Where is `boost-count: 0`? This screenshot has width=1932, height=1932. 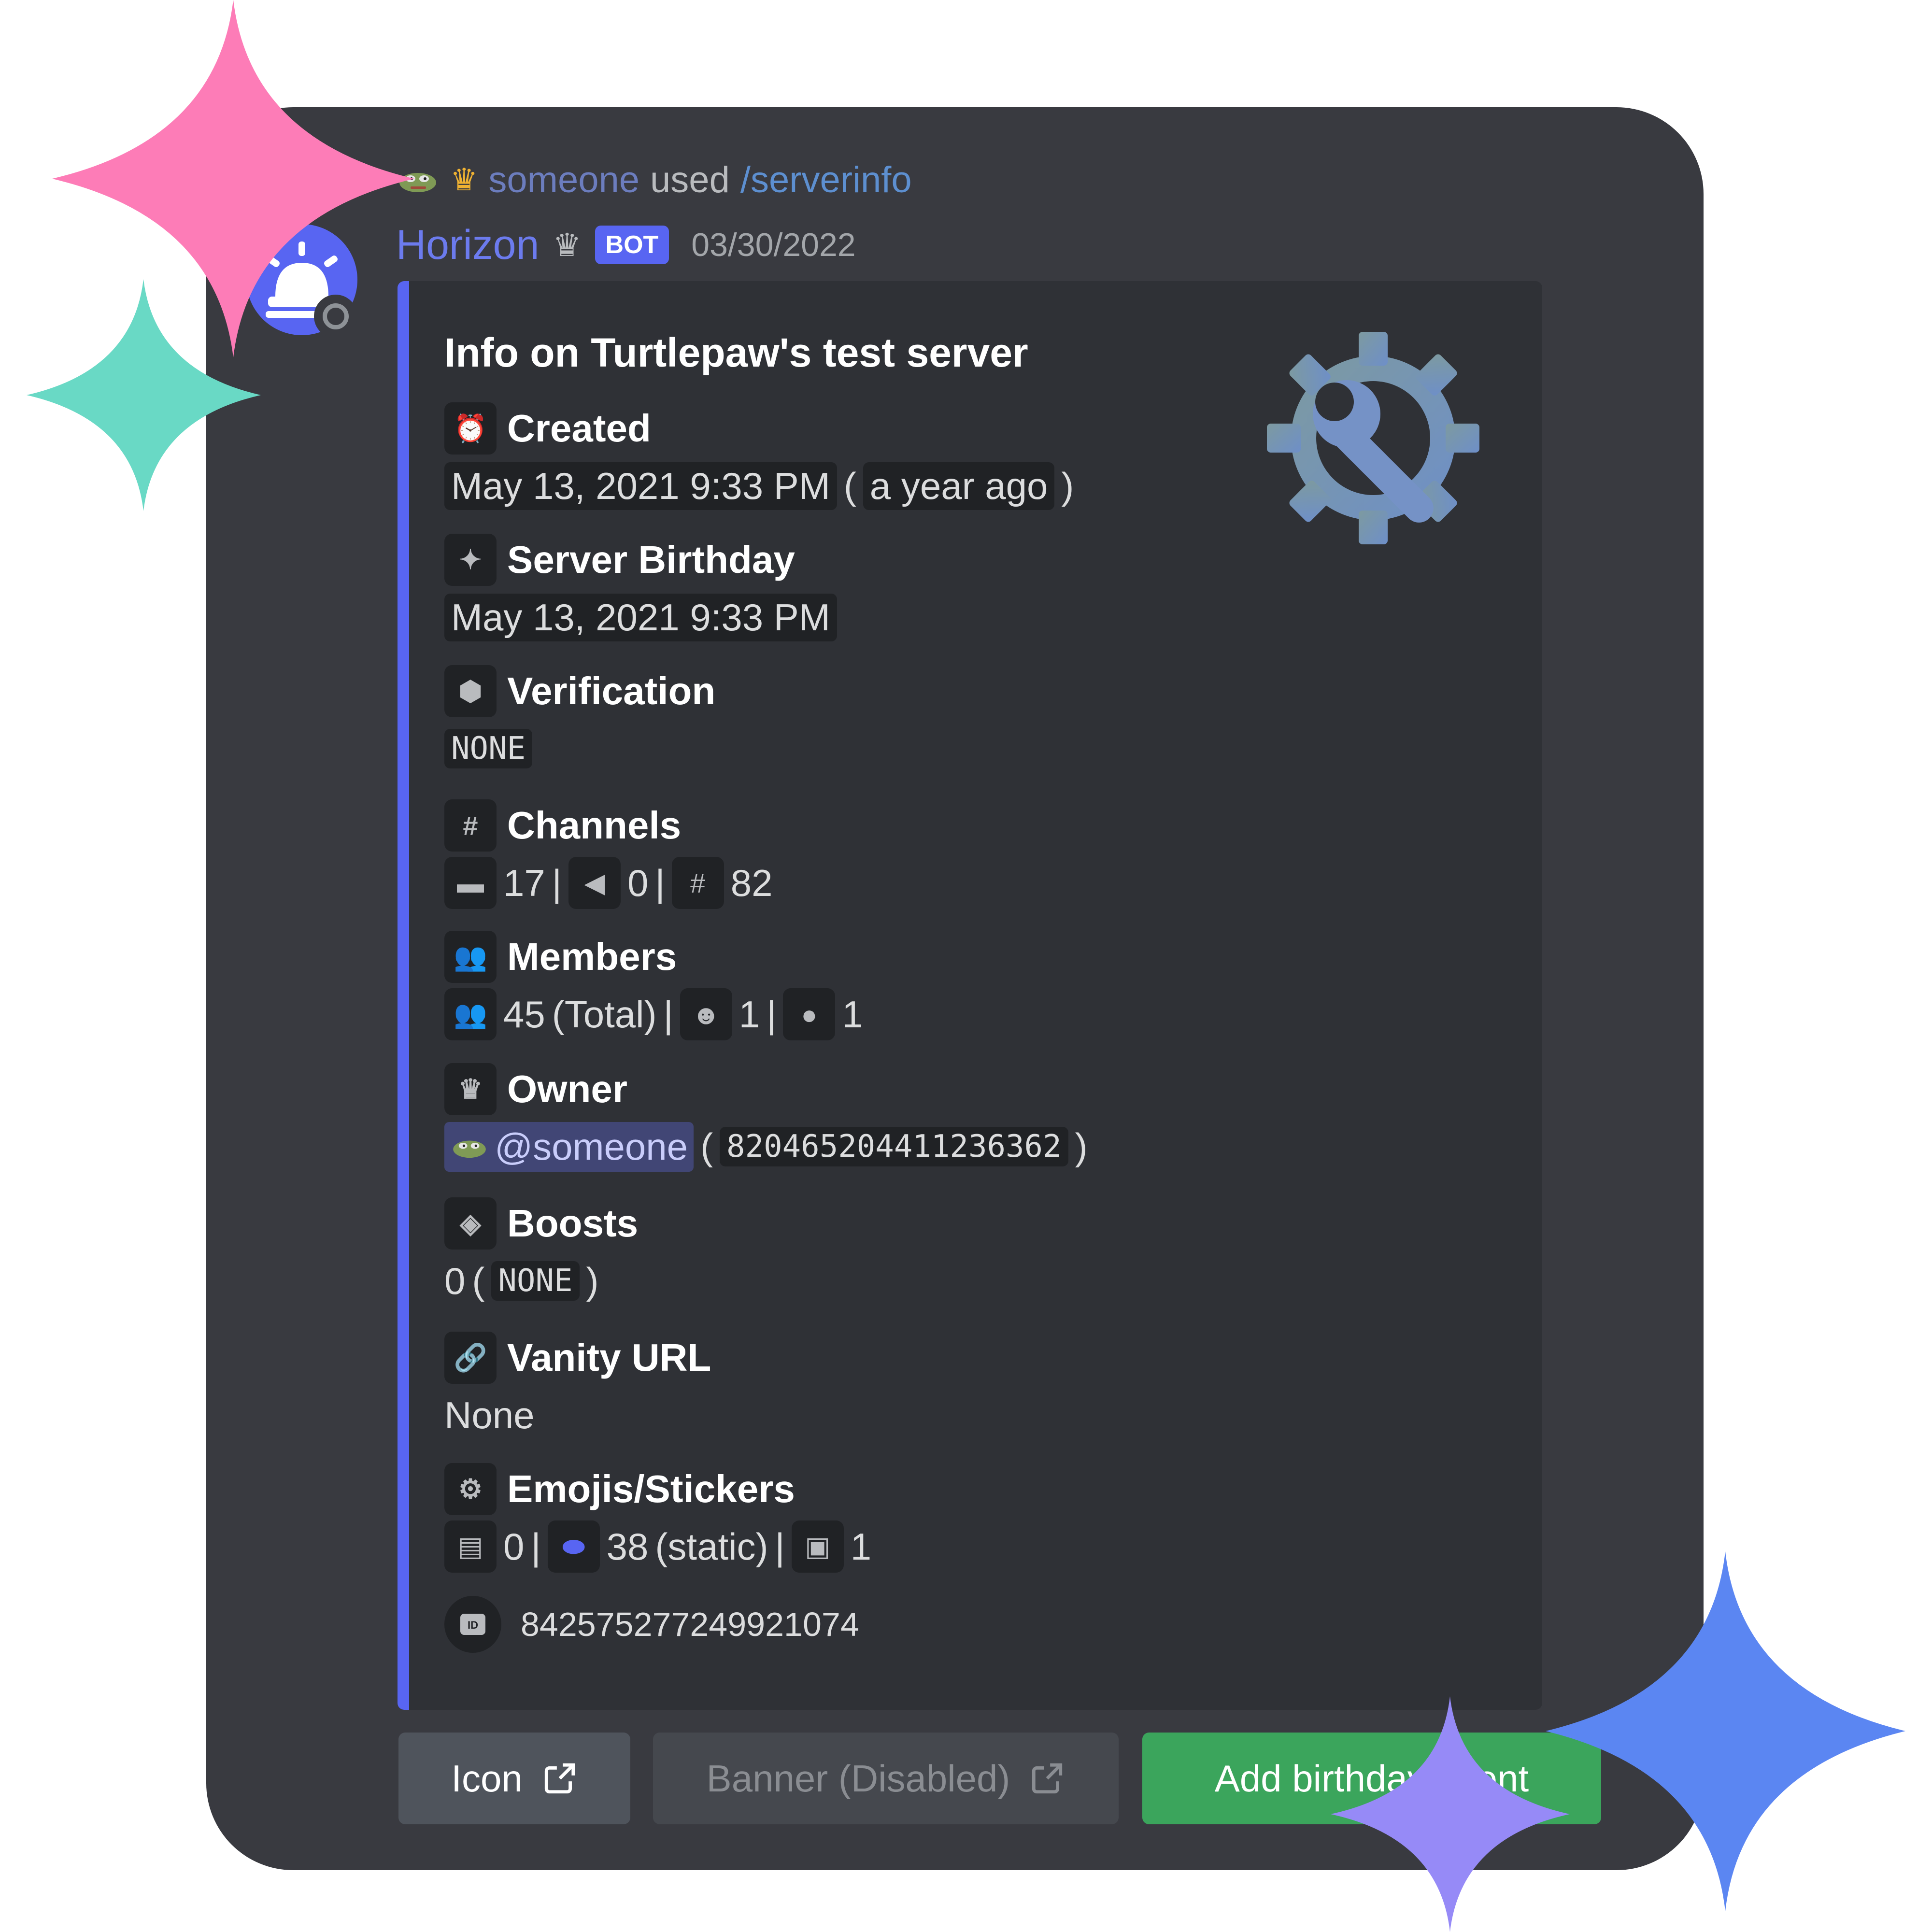 boost-count: 0 is located at coordinates (455, 1280).